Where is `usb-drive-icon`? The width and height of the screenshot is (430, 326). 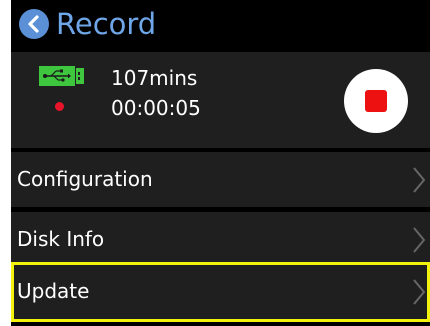 usb-drive-icon is located at coordinates (61, 76).